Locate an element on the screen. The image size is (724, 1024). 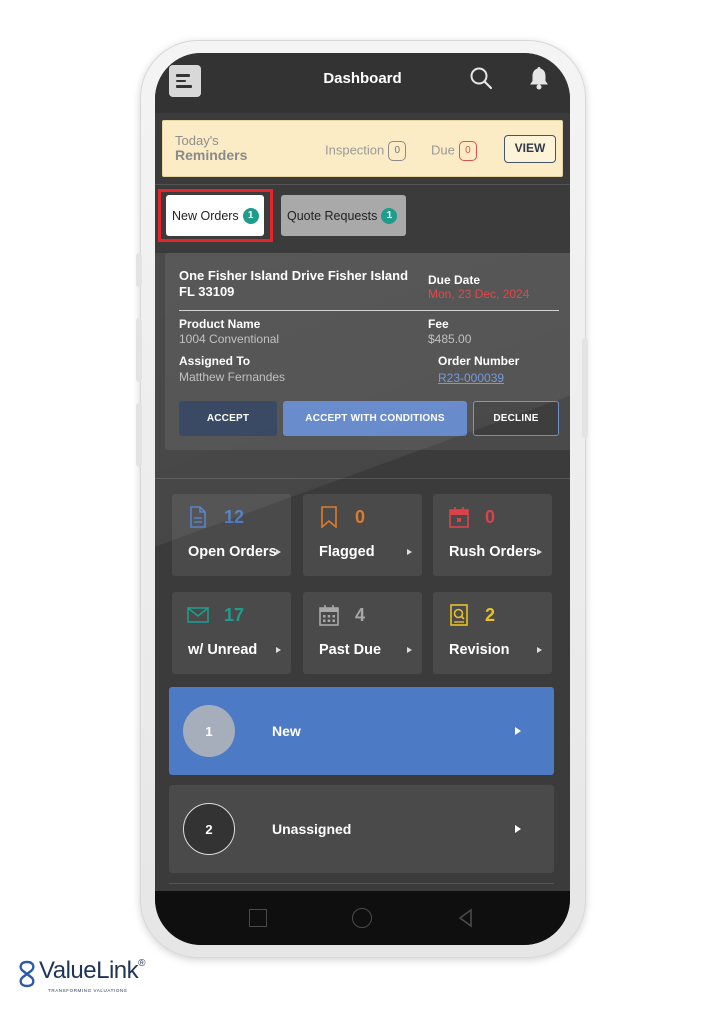
recents-icon is located at coordinates (258, 918).